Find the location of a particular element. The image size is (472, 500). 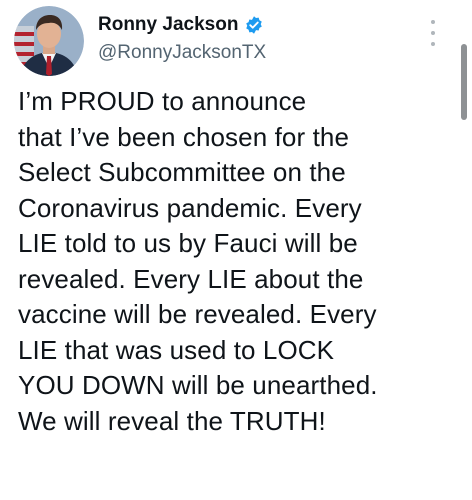

avatar-image is located at coordinates (49, 41).